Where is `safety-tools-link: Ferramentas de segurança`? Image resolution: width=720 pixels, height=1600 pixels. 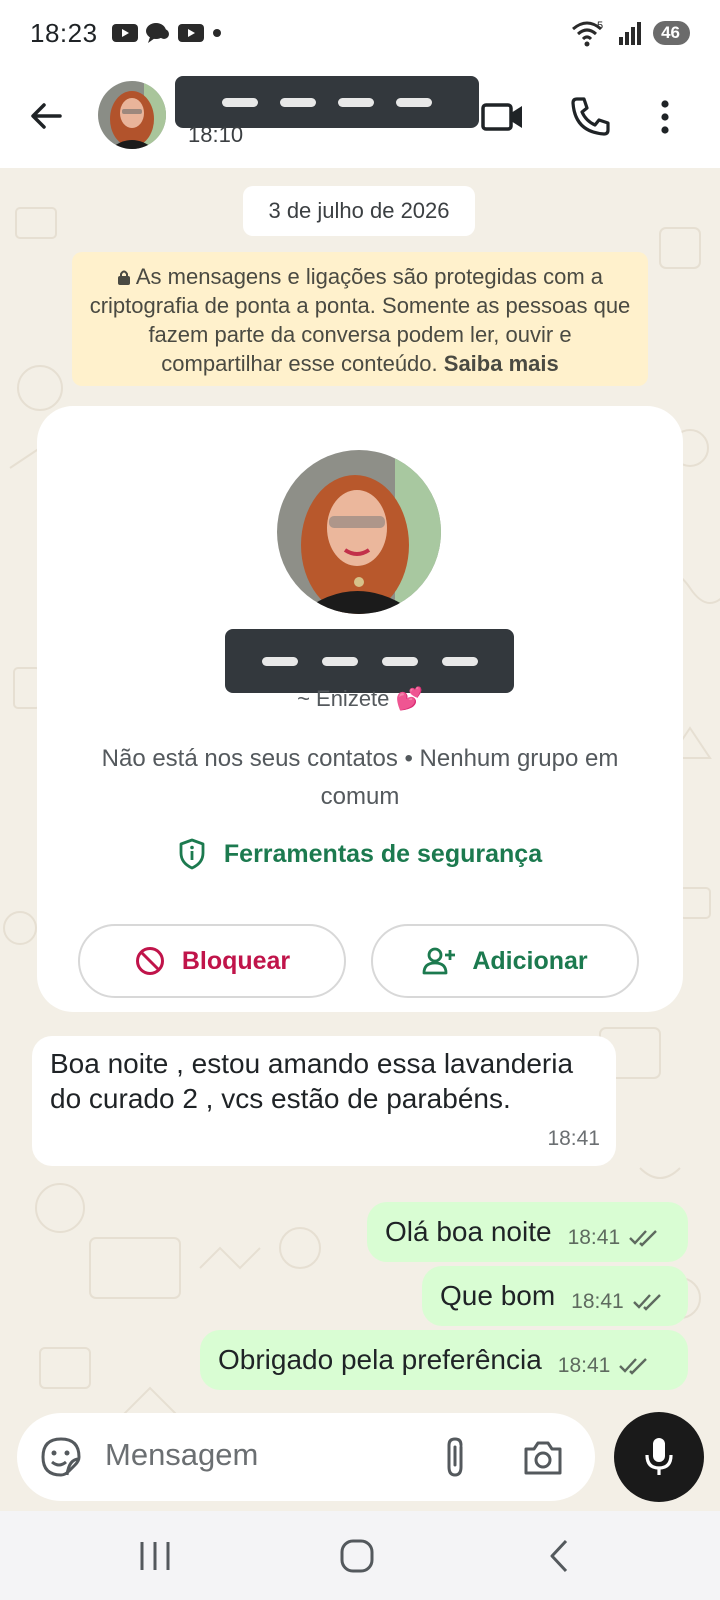 safety-tools-link: Ferramentas de segurança is located at coordinates (360, 854).